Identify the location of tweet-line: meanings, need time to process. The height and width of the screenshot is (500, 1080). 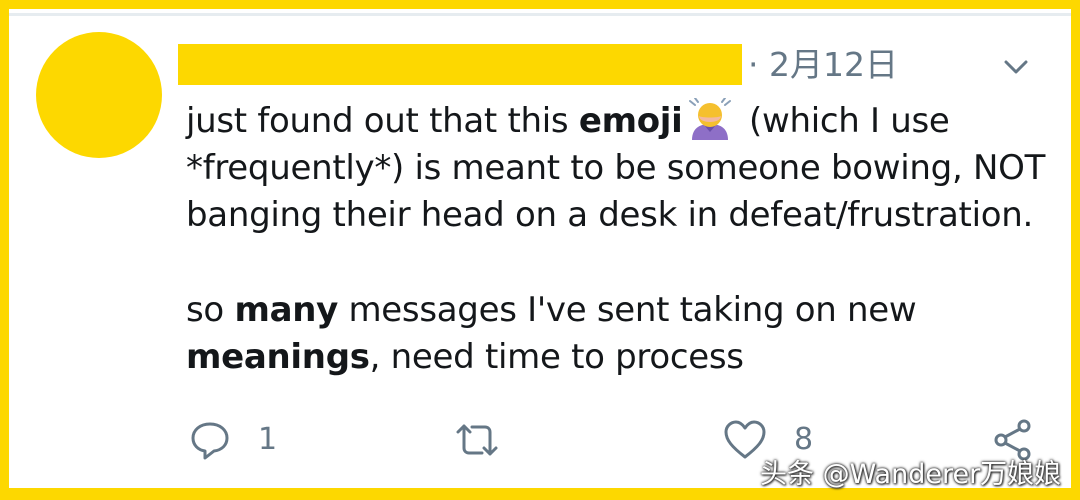
(616, 357).